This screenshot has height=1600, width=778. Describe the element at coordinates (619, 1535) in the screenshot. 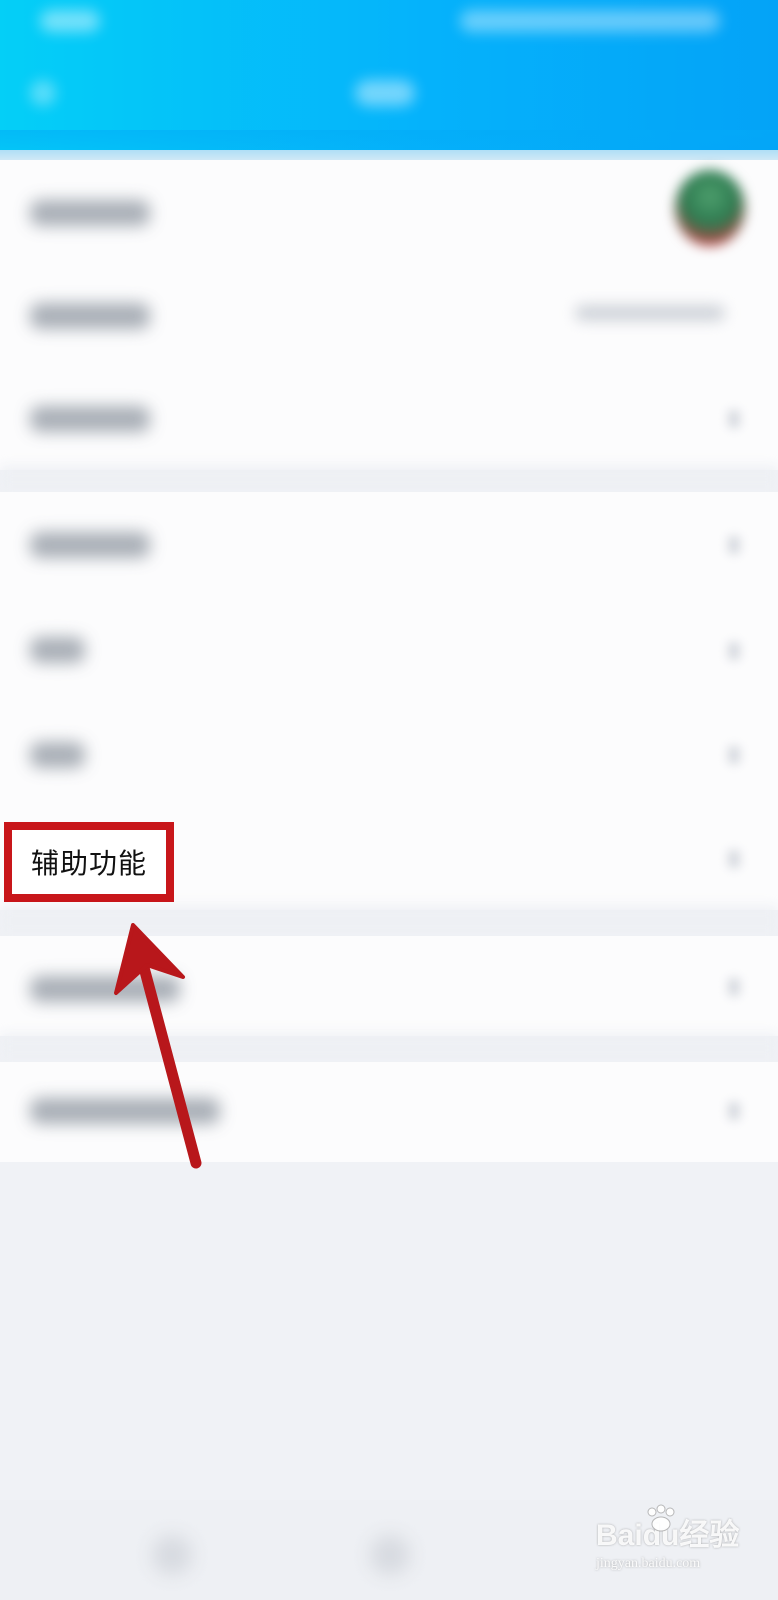

I see `watermark-brand-left: Bai` at that location.